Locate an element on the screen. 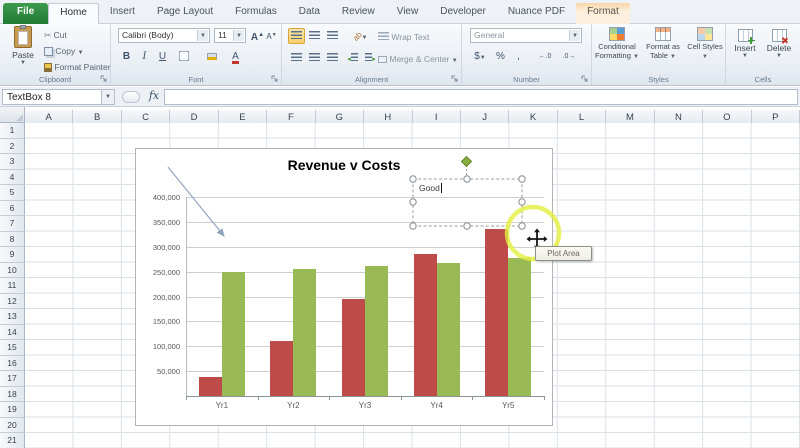 Image resolution: width=800 pixels, height=448 pixels. accounting-format-button: $▼ is located at coordinates (480, 56).